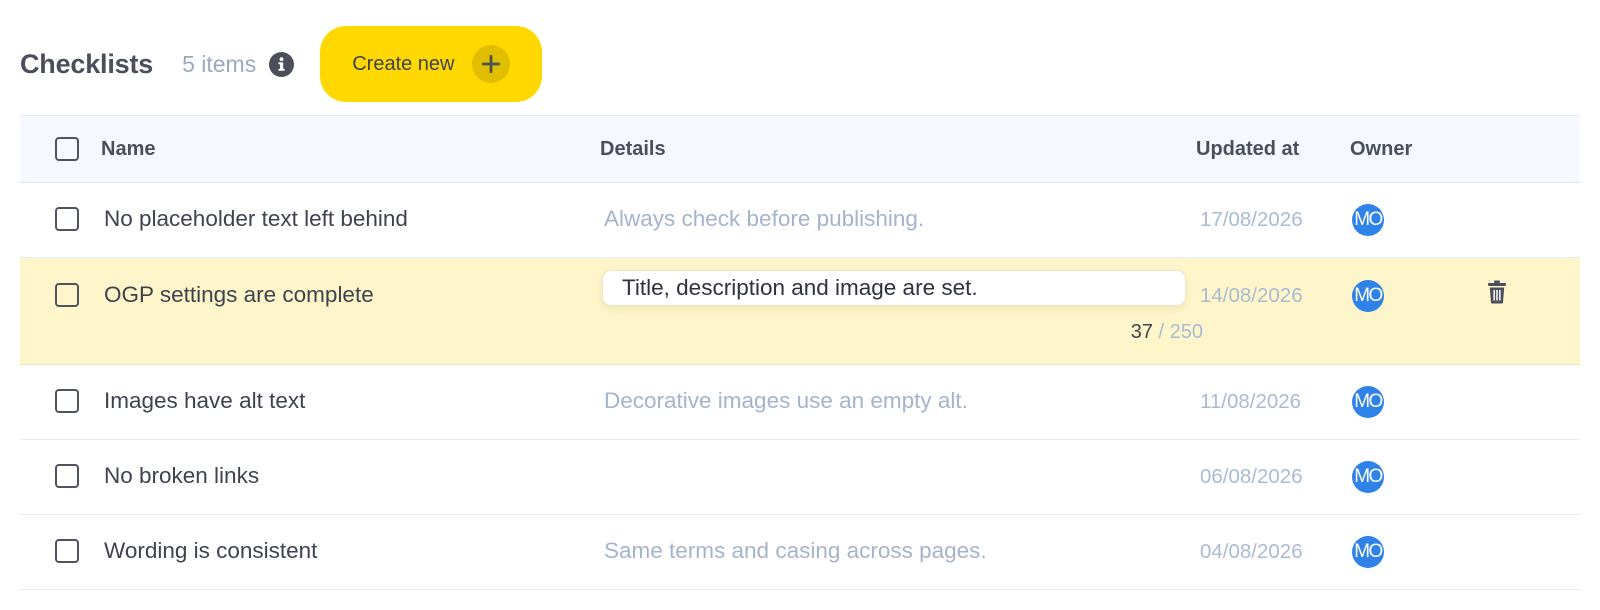  What do you see at coordinates (87, 63) in the screenshot?
I see `page-title: Checklists` at bounding box center [87, 63].